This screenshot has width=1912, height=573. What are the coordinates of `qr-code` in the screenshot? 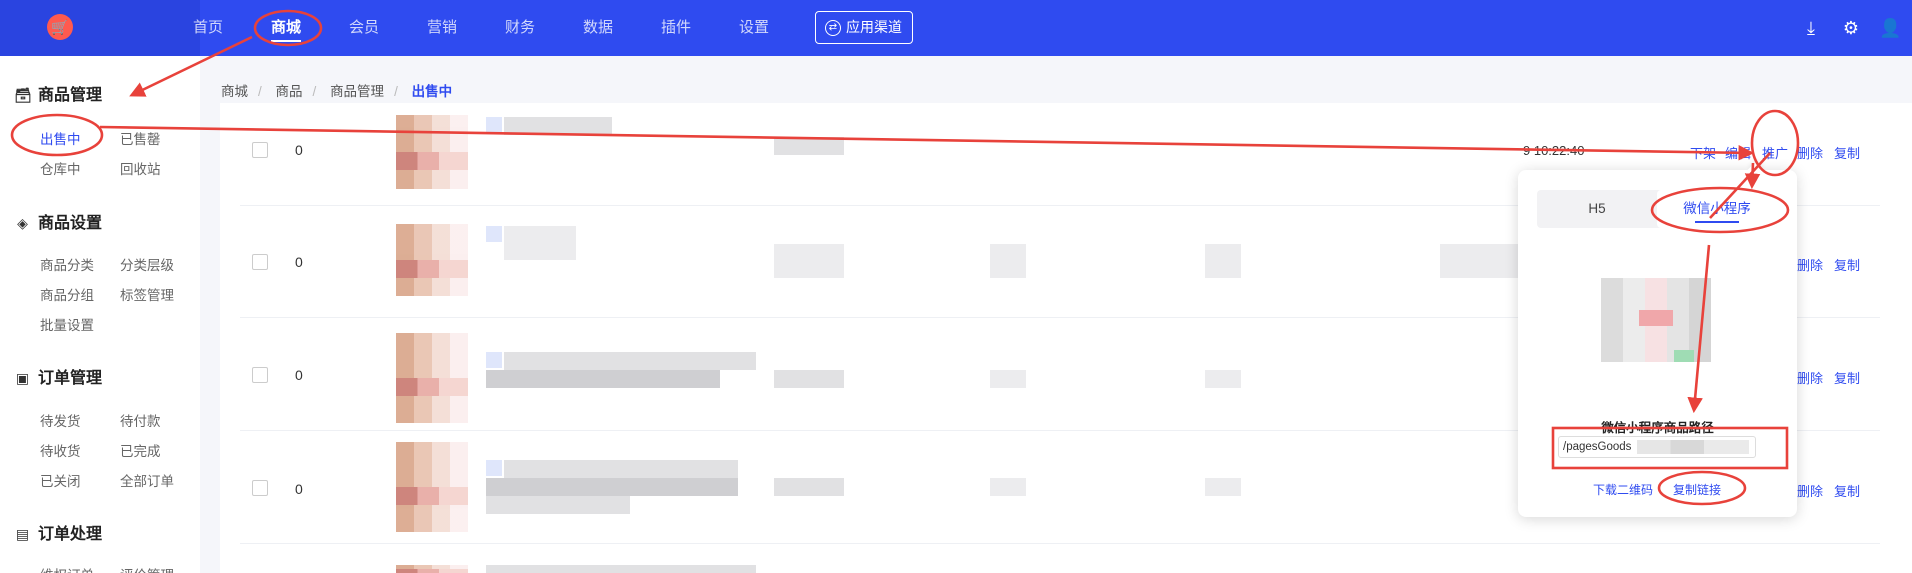 It's located at (1656, 320).